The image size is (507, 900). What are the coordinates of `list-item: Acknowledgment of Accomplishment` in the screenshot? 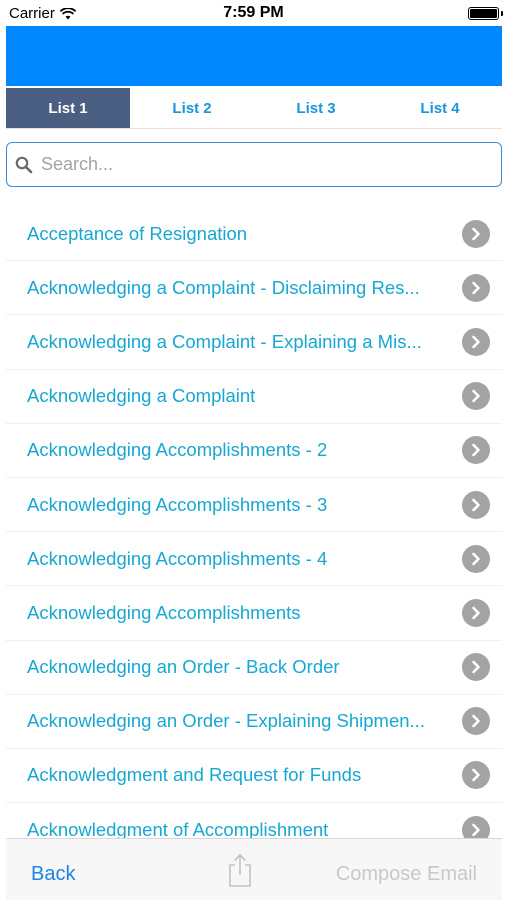 It's located at (254, 820).